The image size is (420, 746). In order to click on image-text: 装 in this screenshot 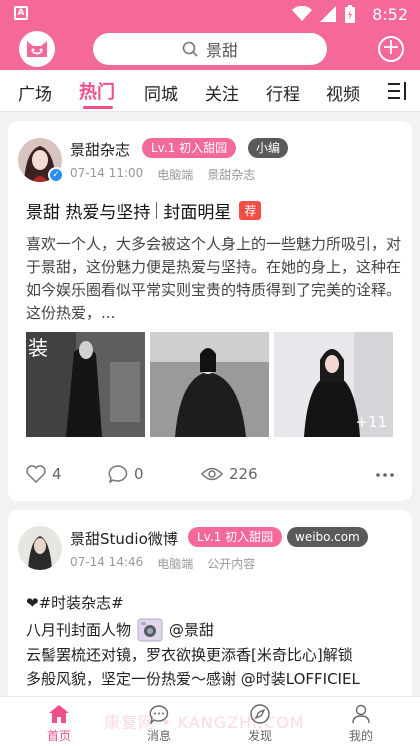, I will do `click(38, 348)`.